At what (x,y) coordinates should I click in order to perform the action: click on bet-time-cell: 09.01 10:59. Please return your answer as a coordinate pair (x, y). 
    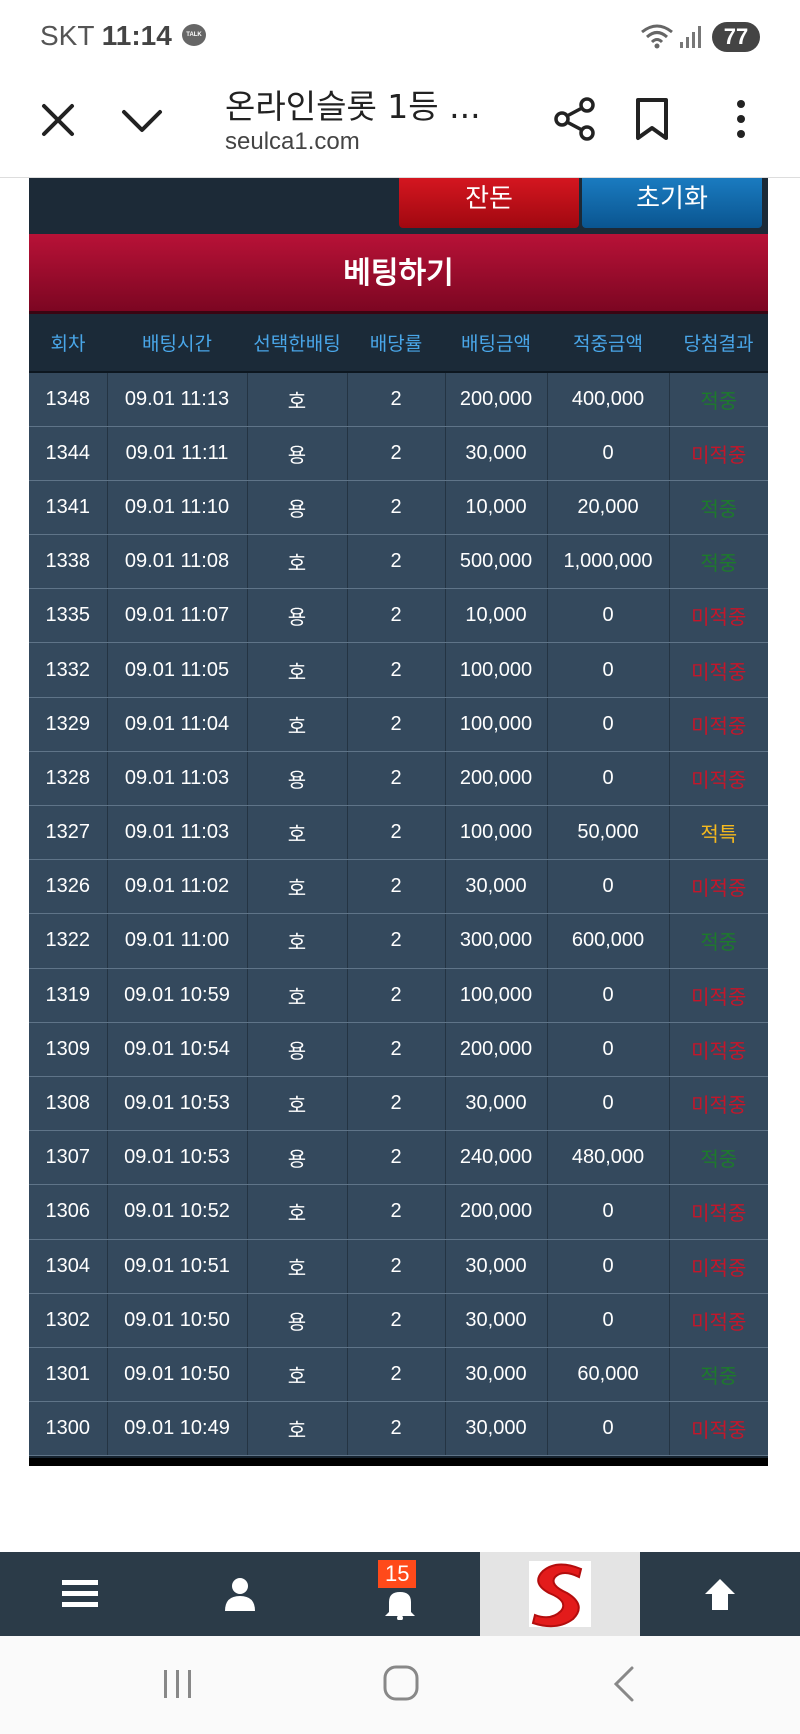
    Looking at the image, I should click on (177, 995).